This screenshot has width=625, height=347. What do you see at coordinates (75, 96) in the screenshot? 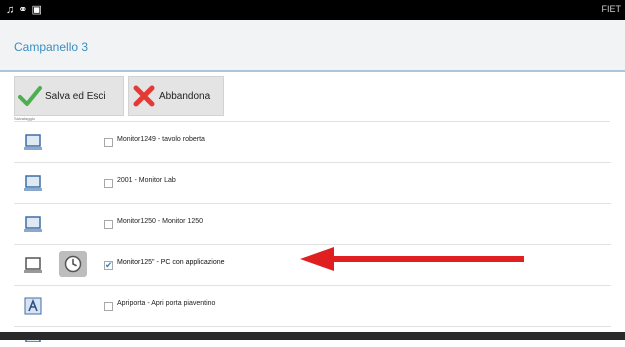
I see `save-button-label: Salva ed Esci` at bounding box center [75, 96].